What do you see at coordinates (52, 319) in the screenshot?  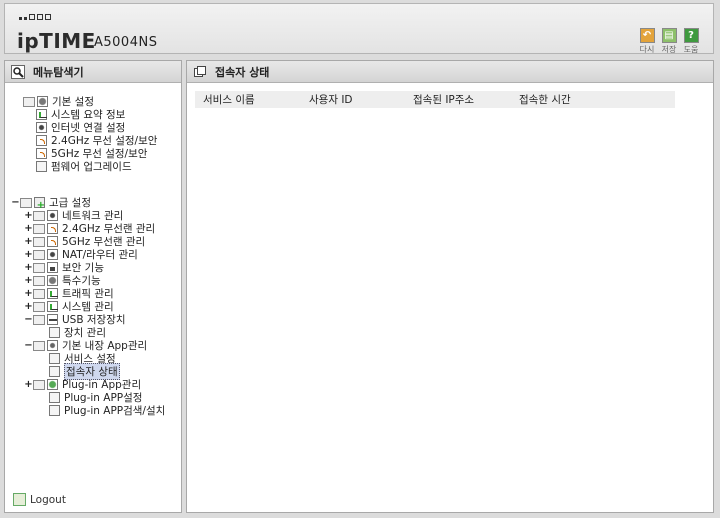 I see `usb-icon` at bounding box center [52, 319].